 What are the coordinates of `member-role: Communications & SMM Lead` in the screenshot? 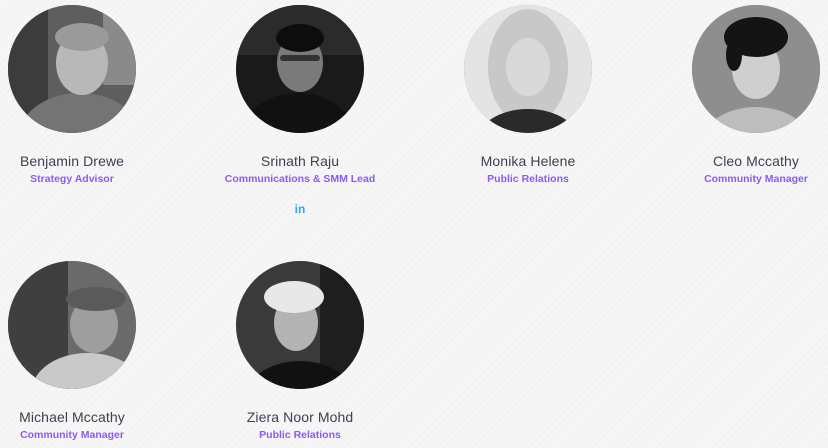 It's located at (300, 179).